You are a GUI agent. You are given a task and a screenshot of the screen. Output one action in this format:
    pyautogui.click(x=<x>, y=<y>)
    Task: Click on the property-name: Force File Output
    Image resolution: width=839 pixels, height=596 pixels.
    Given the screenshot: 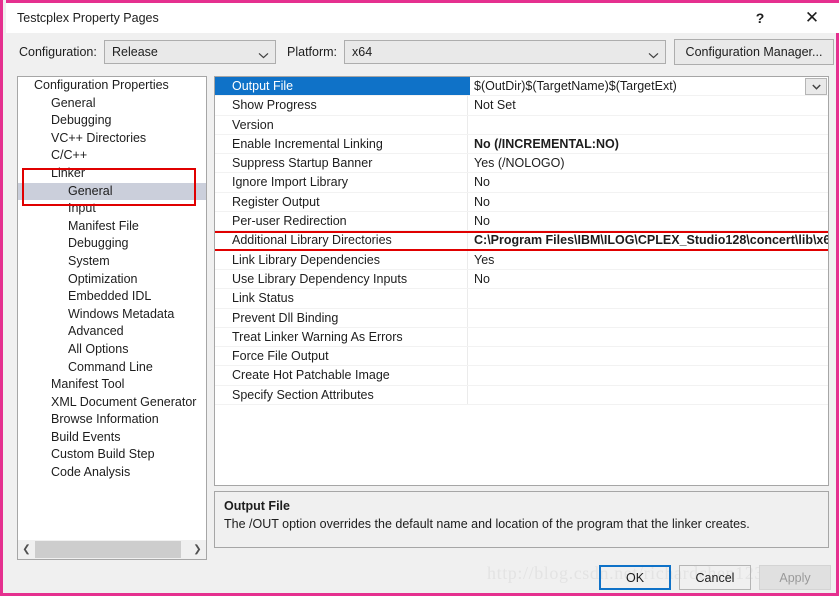 What is the action you would take?
    pyautogui.click(x=341, y=356)
    